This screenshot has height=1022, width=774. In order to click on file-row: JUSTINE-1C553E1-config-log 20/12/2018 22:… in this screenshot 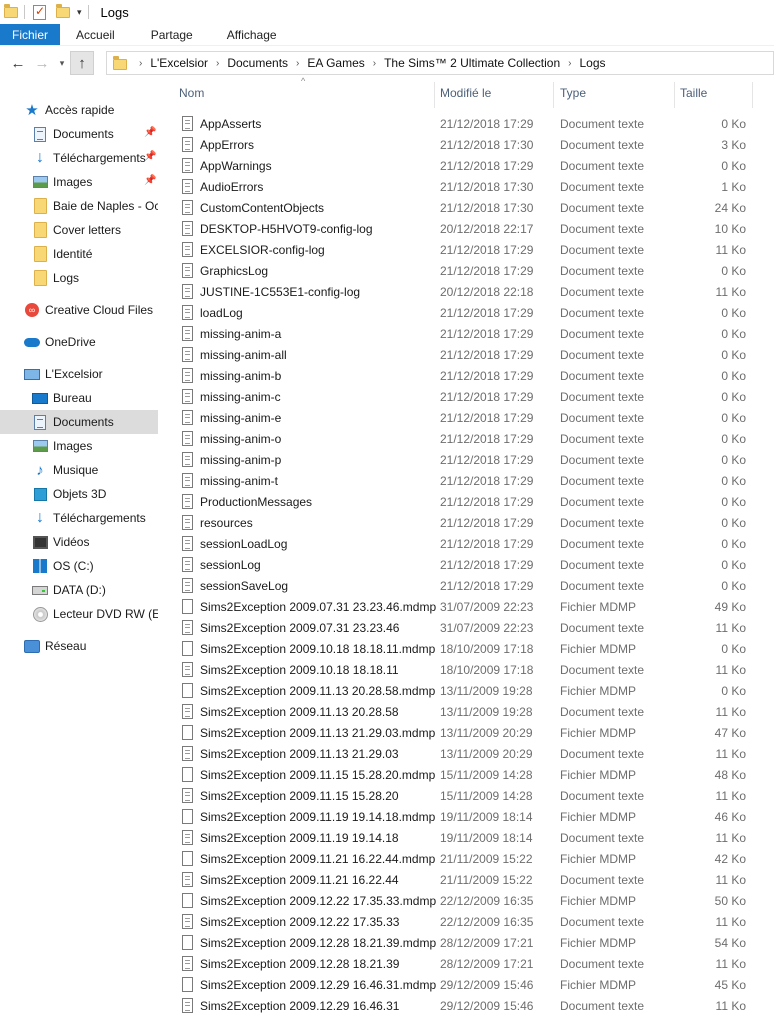, I will do `click(467, 291)`.